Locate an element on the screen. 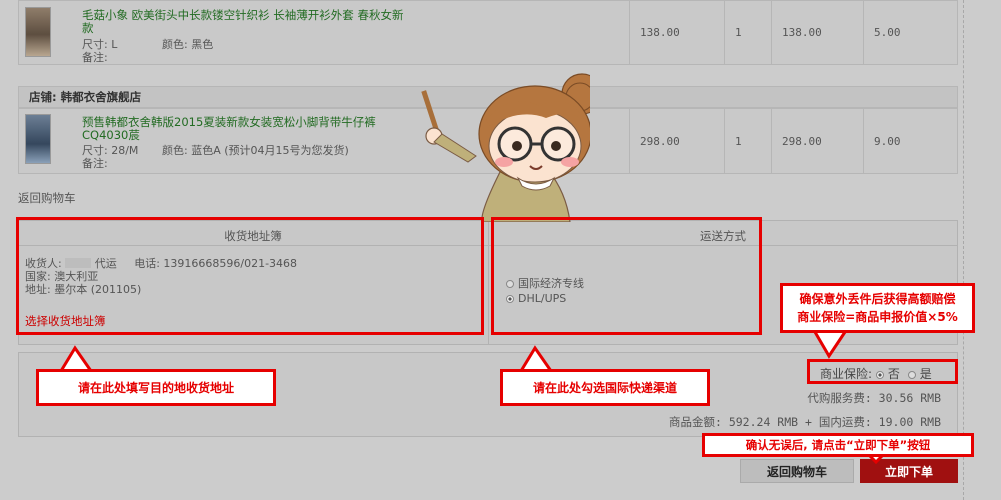 The height and width of the screenshot is (500, 1001). back-to-cart-button: 返回购物车 is located at coordinates (797, 471).